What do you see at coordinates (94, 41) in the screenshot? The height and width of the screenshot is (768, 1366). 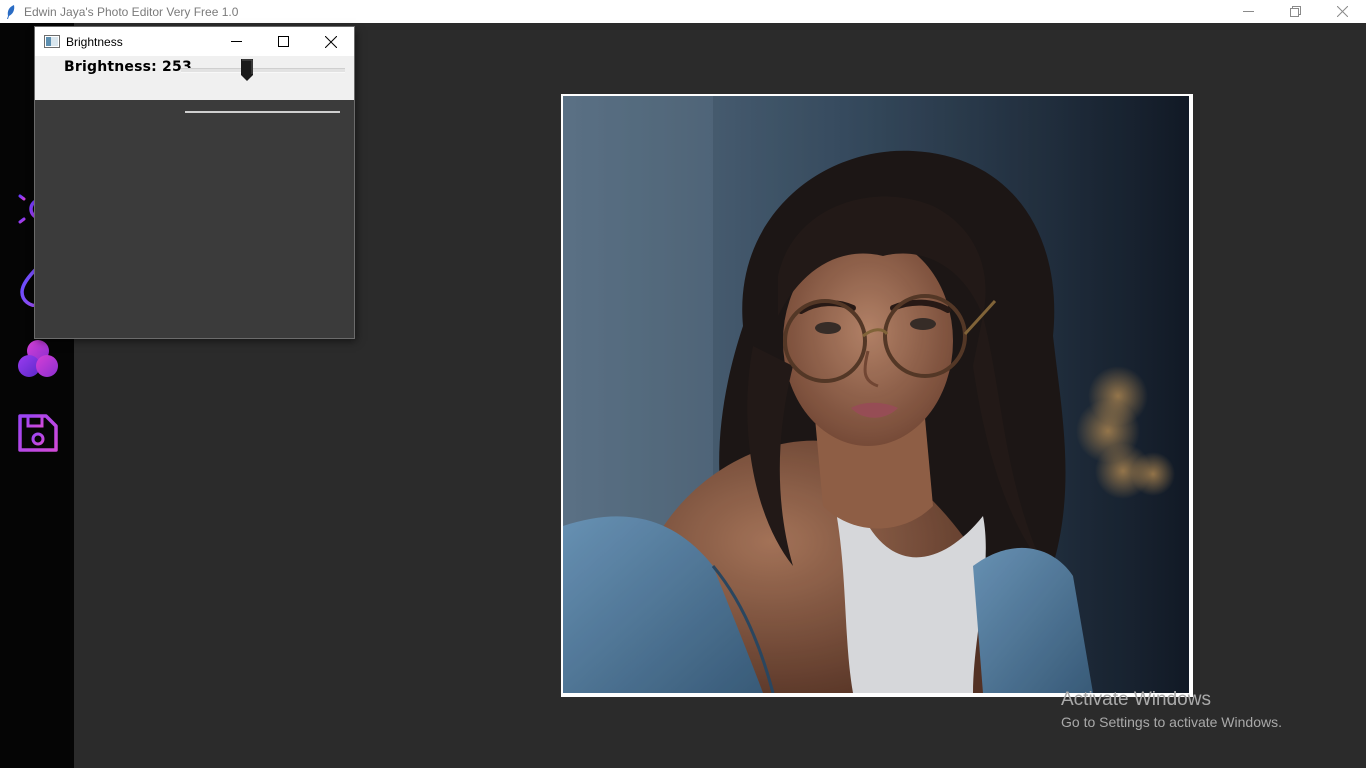 I see `dialog-title: Brightness` at bounding box center [94, 41].